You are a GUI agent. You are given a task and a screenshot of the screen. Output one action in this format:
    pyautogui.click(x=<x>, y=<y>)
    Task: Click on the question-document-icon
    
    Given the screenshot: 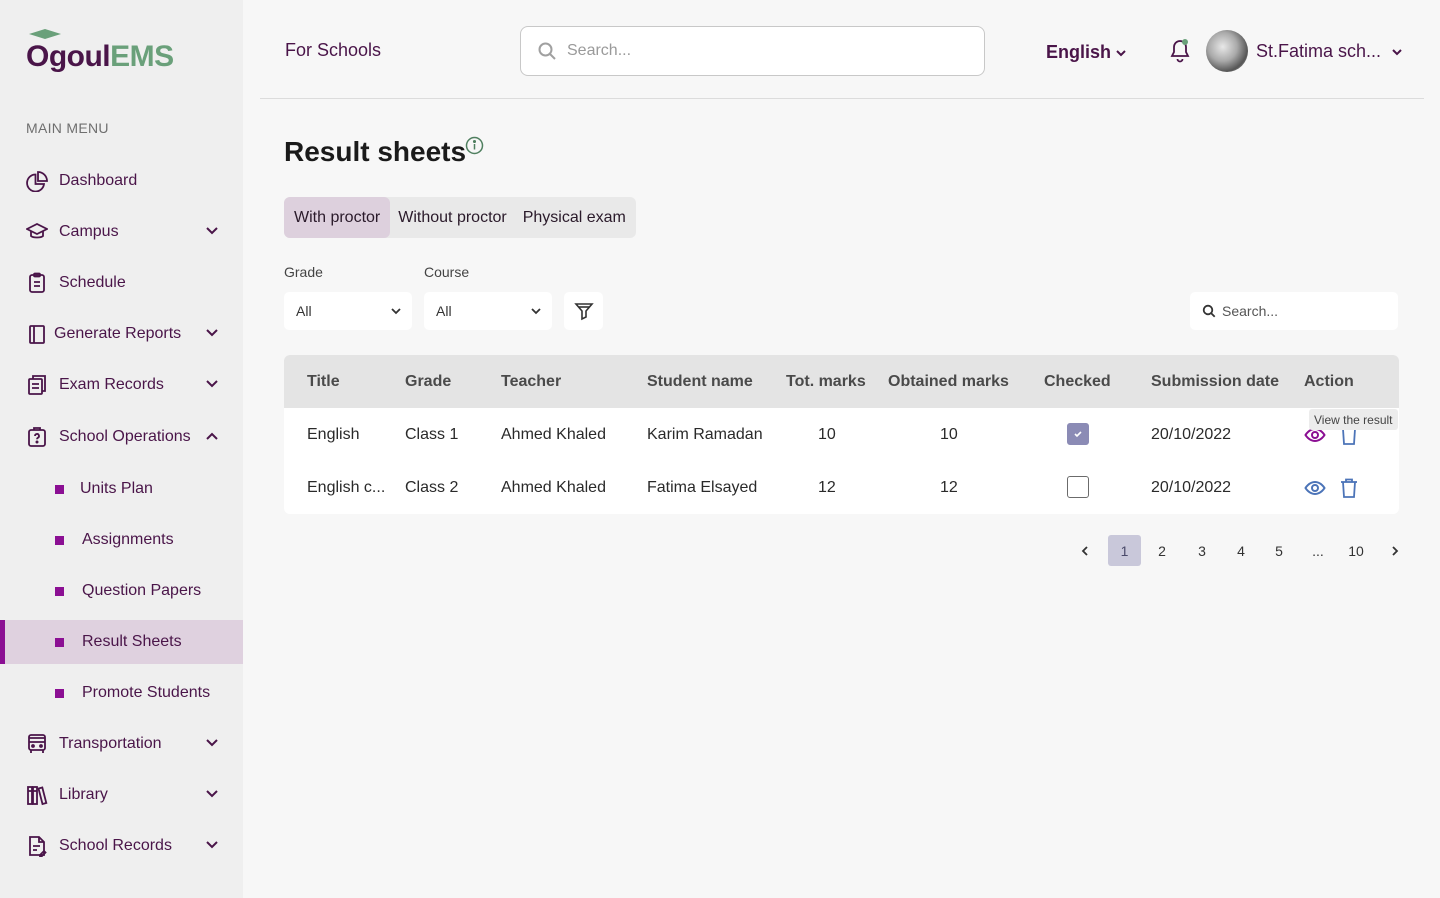 What is the action you would take?
    pyautogui.click(x=37, y=437)
    